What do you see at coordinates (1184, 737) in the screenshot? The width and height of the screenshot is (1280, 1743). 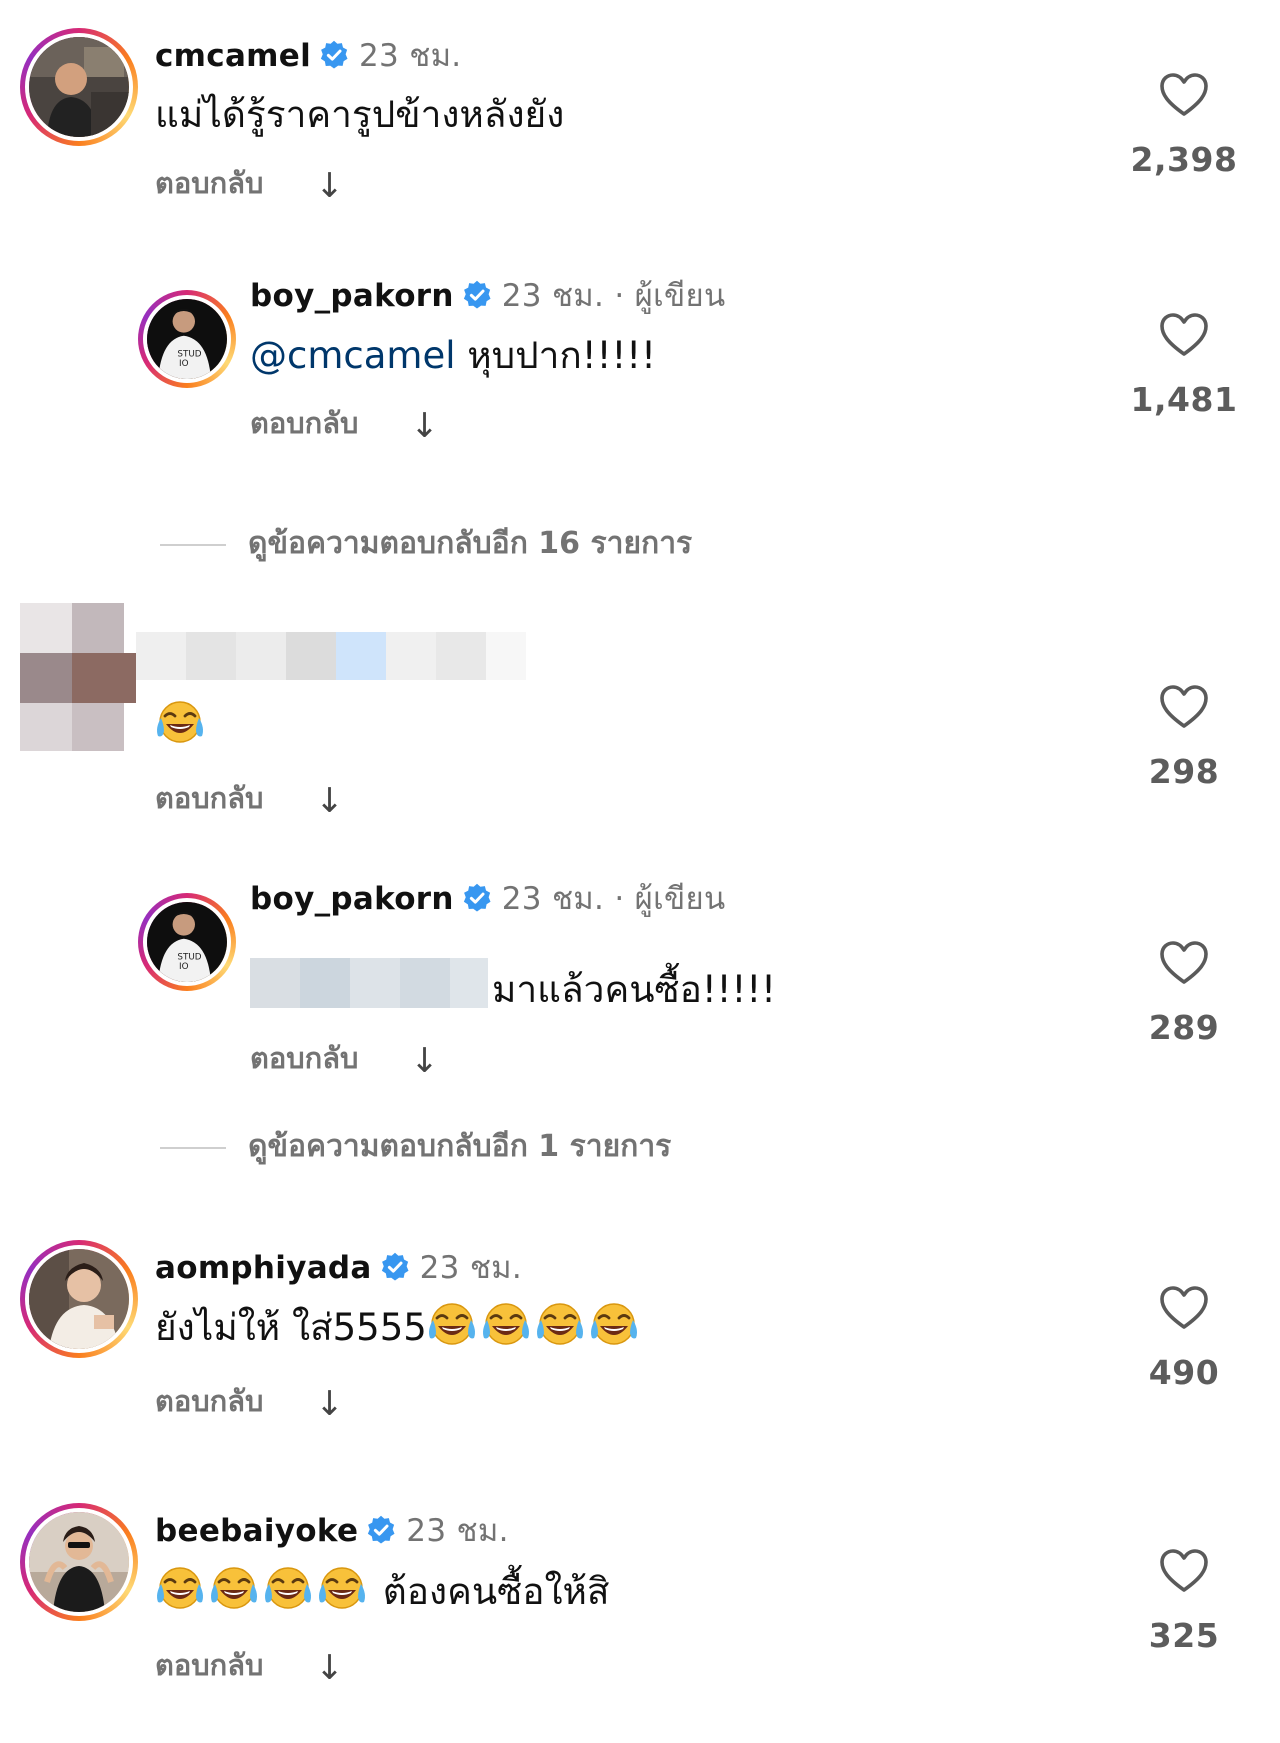 I see `like-section: 298` at bounding box center [1184, 737].